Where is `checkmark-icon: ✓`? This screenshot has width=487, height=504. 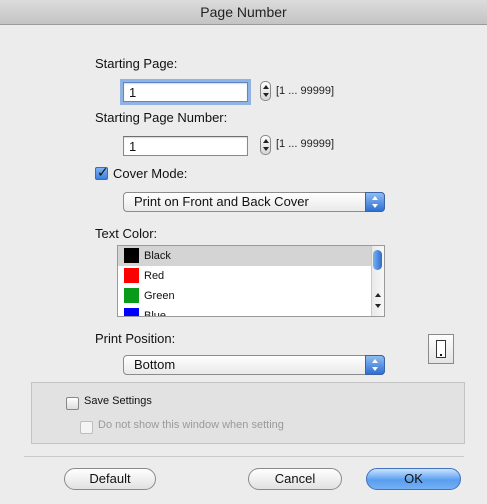 checkmark-icon: ✓ is located at coordinates (103, 172).